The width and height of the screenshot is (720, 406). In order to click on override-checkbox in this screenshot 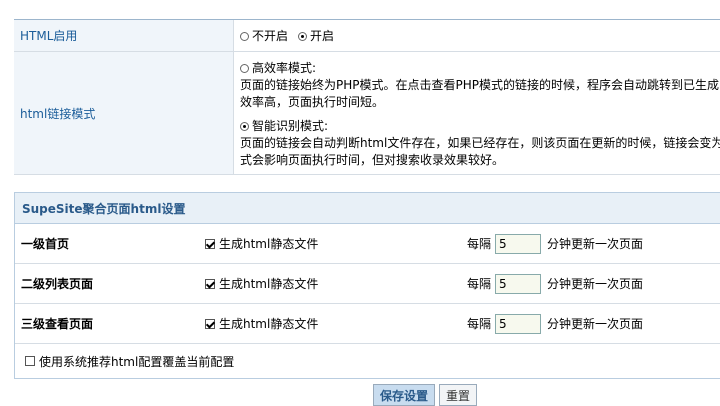, I will do `click(30, 361)`.